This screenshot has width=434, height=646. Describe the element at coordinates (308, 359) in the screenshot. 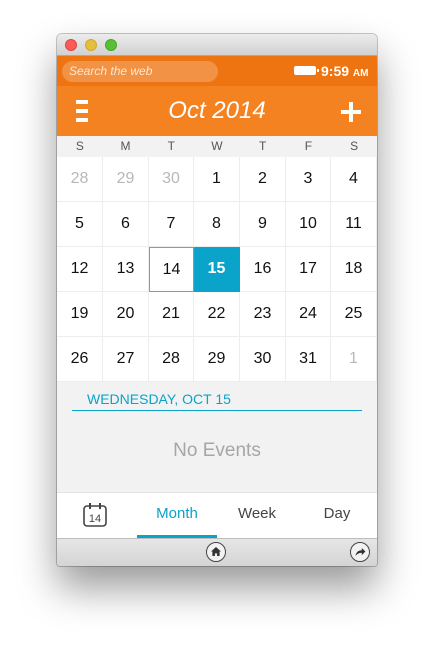

I see `calendar-day: 31` at that location.